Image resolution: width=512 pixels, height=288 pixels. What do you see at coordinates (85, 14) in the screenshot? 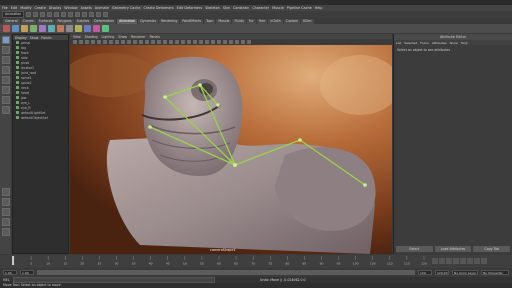
I see `snap-point-icon` at bounding box center [85, 14].